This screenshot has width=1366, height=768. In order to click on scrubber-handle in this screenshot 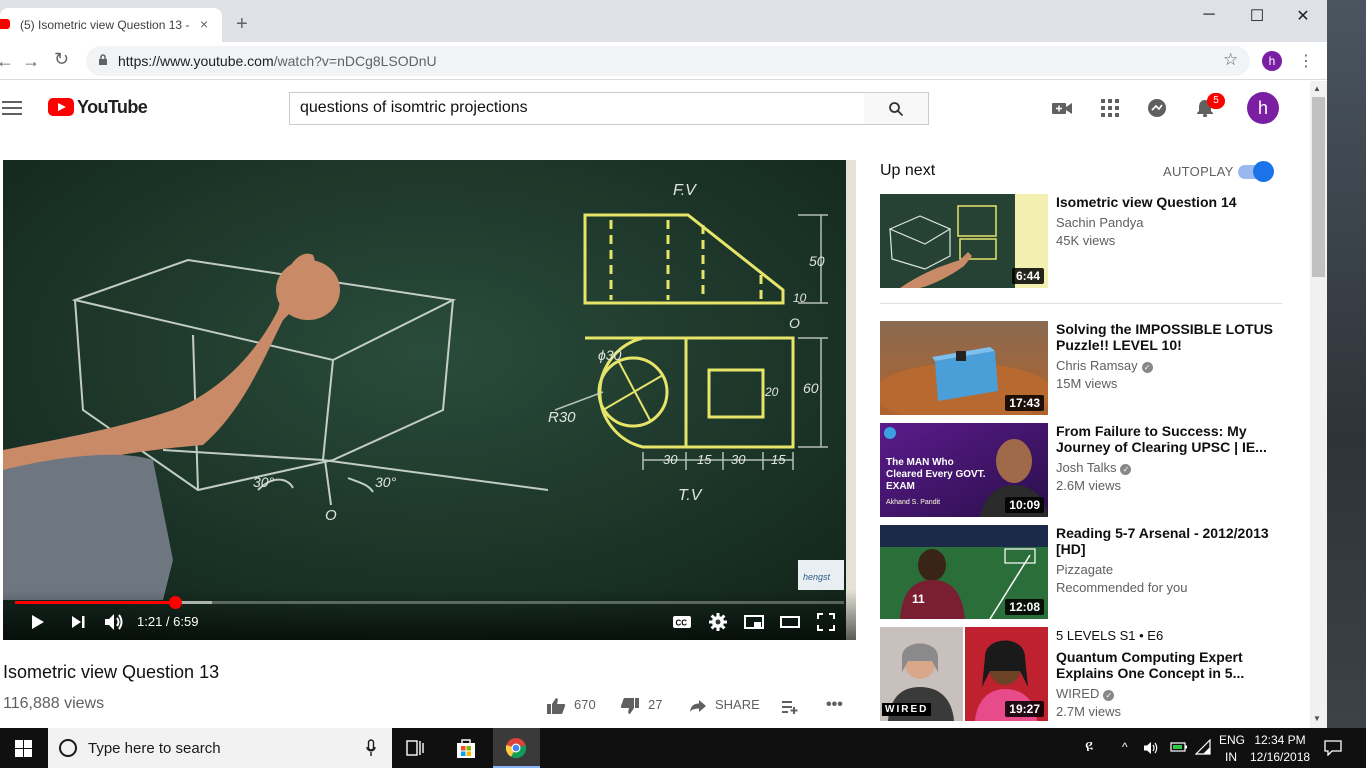, I will do `click(175, 602)`.